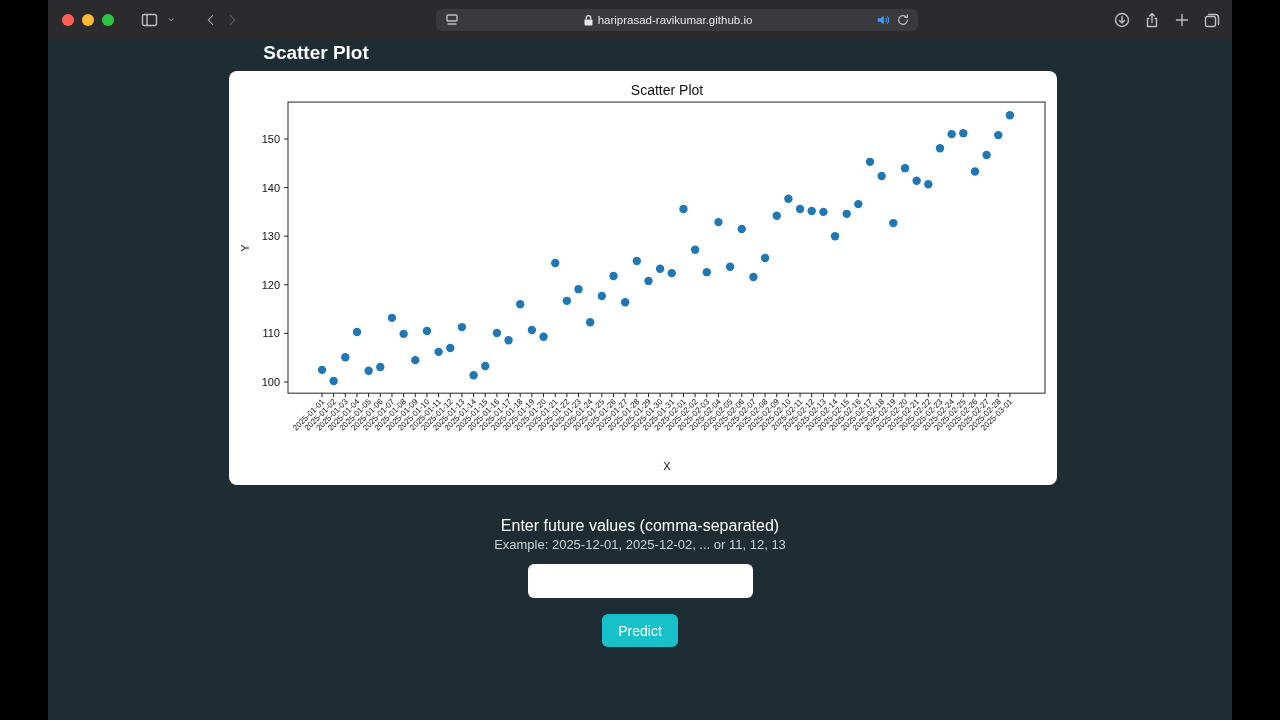 This screenshot has width=1280, height=720. What do you see at coordinates (1152, 20) in the screenshot?
I see `share-icon` at bounding box center [1152, 20].